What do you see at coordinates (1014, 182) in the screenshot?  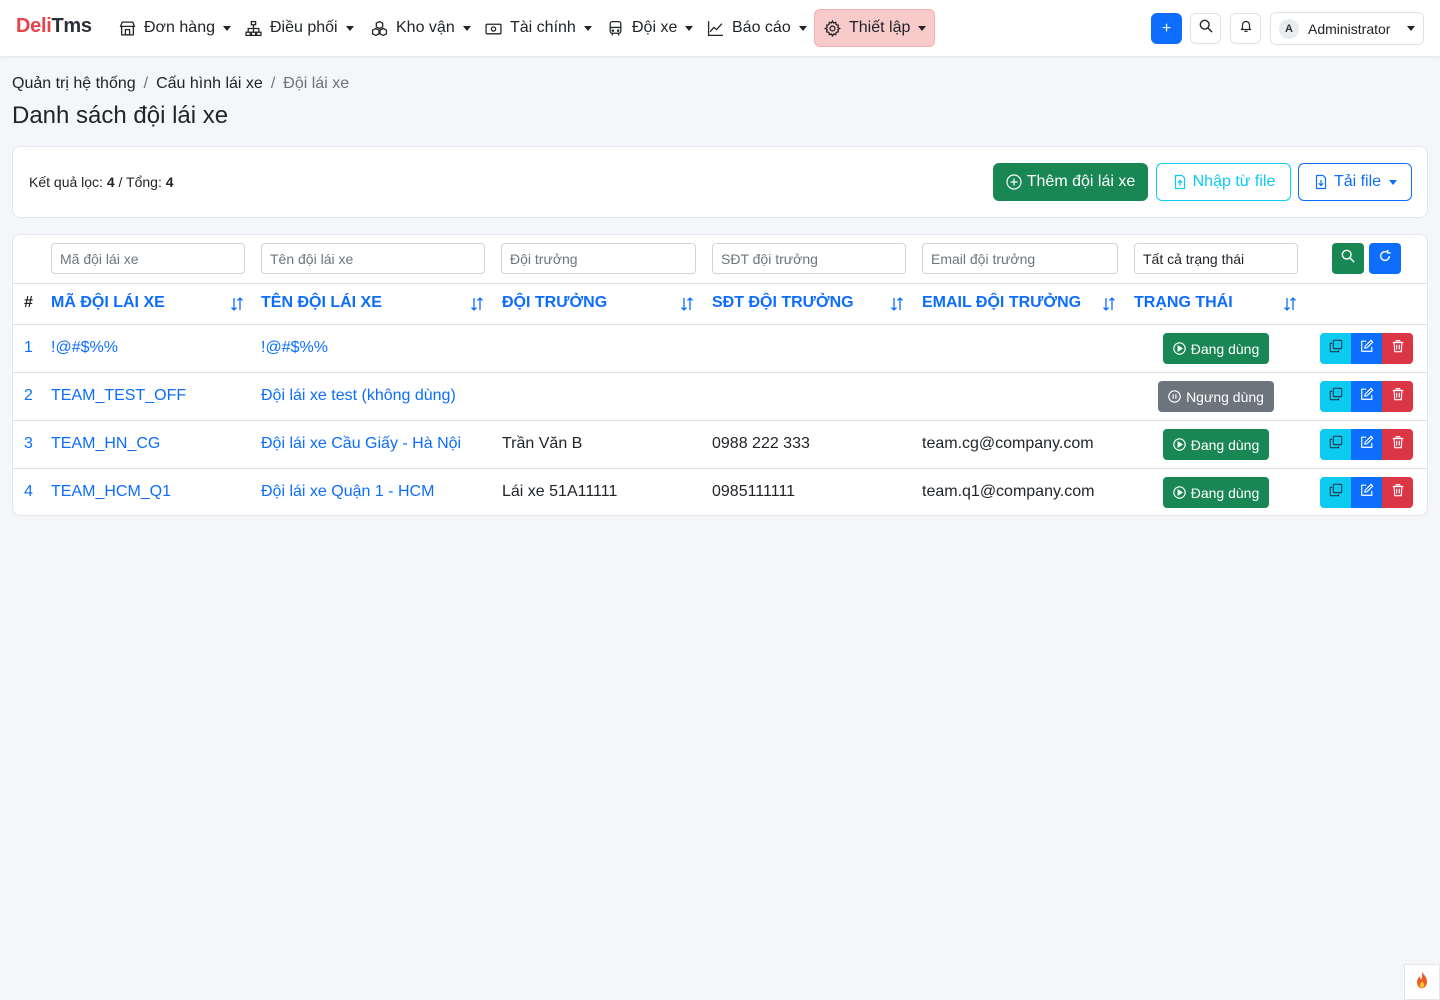 I see `plus-circle-icon` at bounding box center [1014, 182].